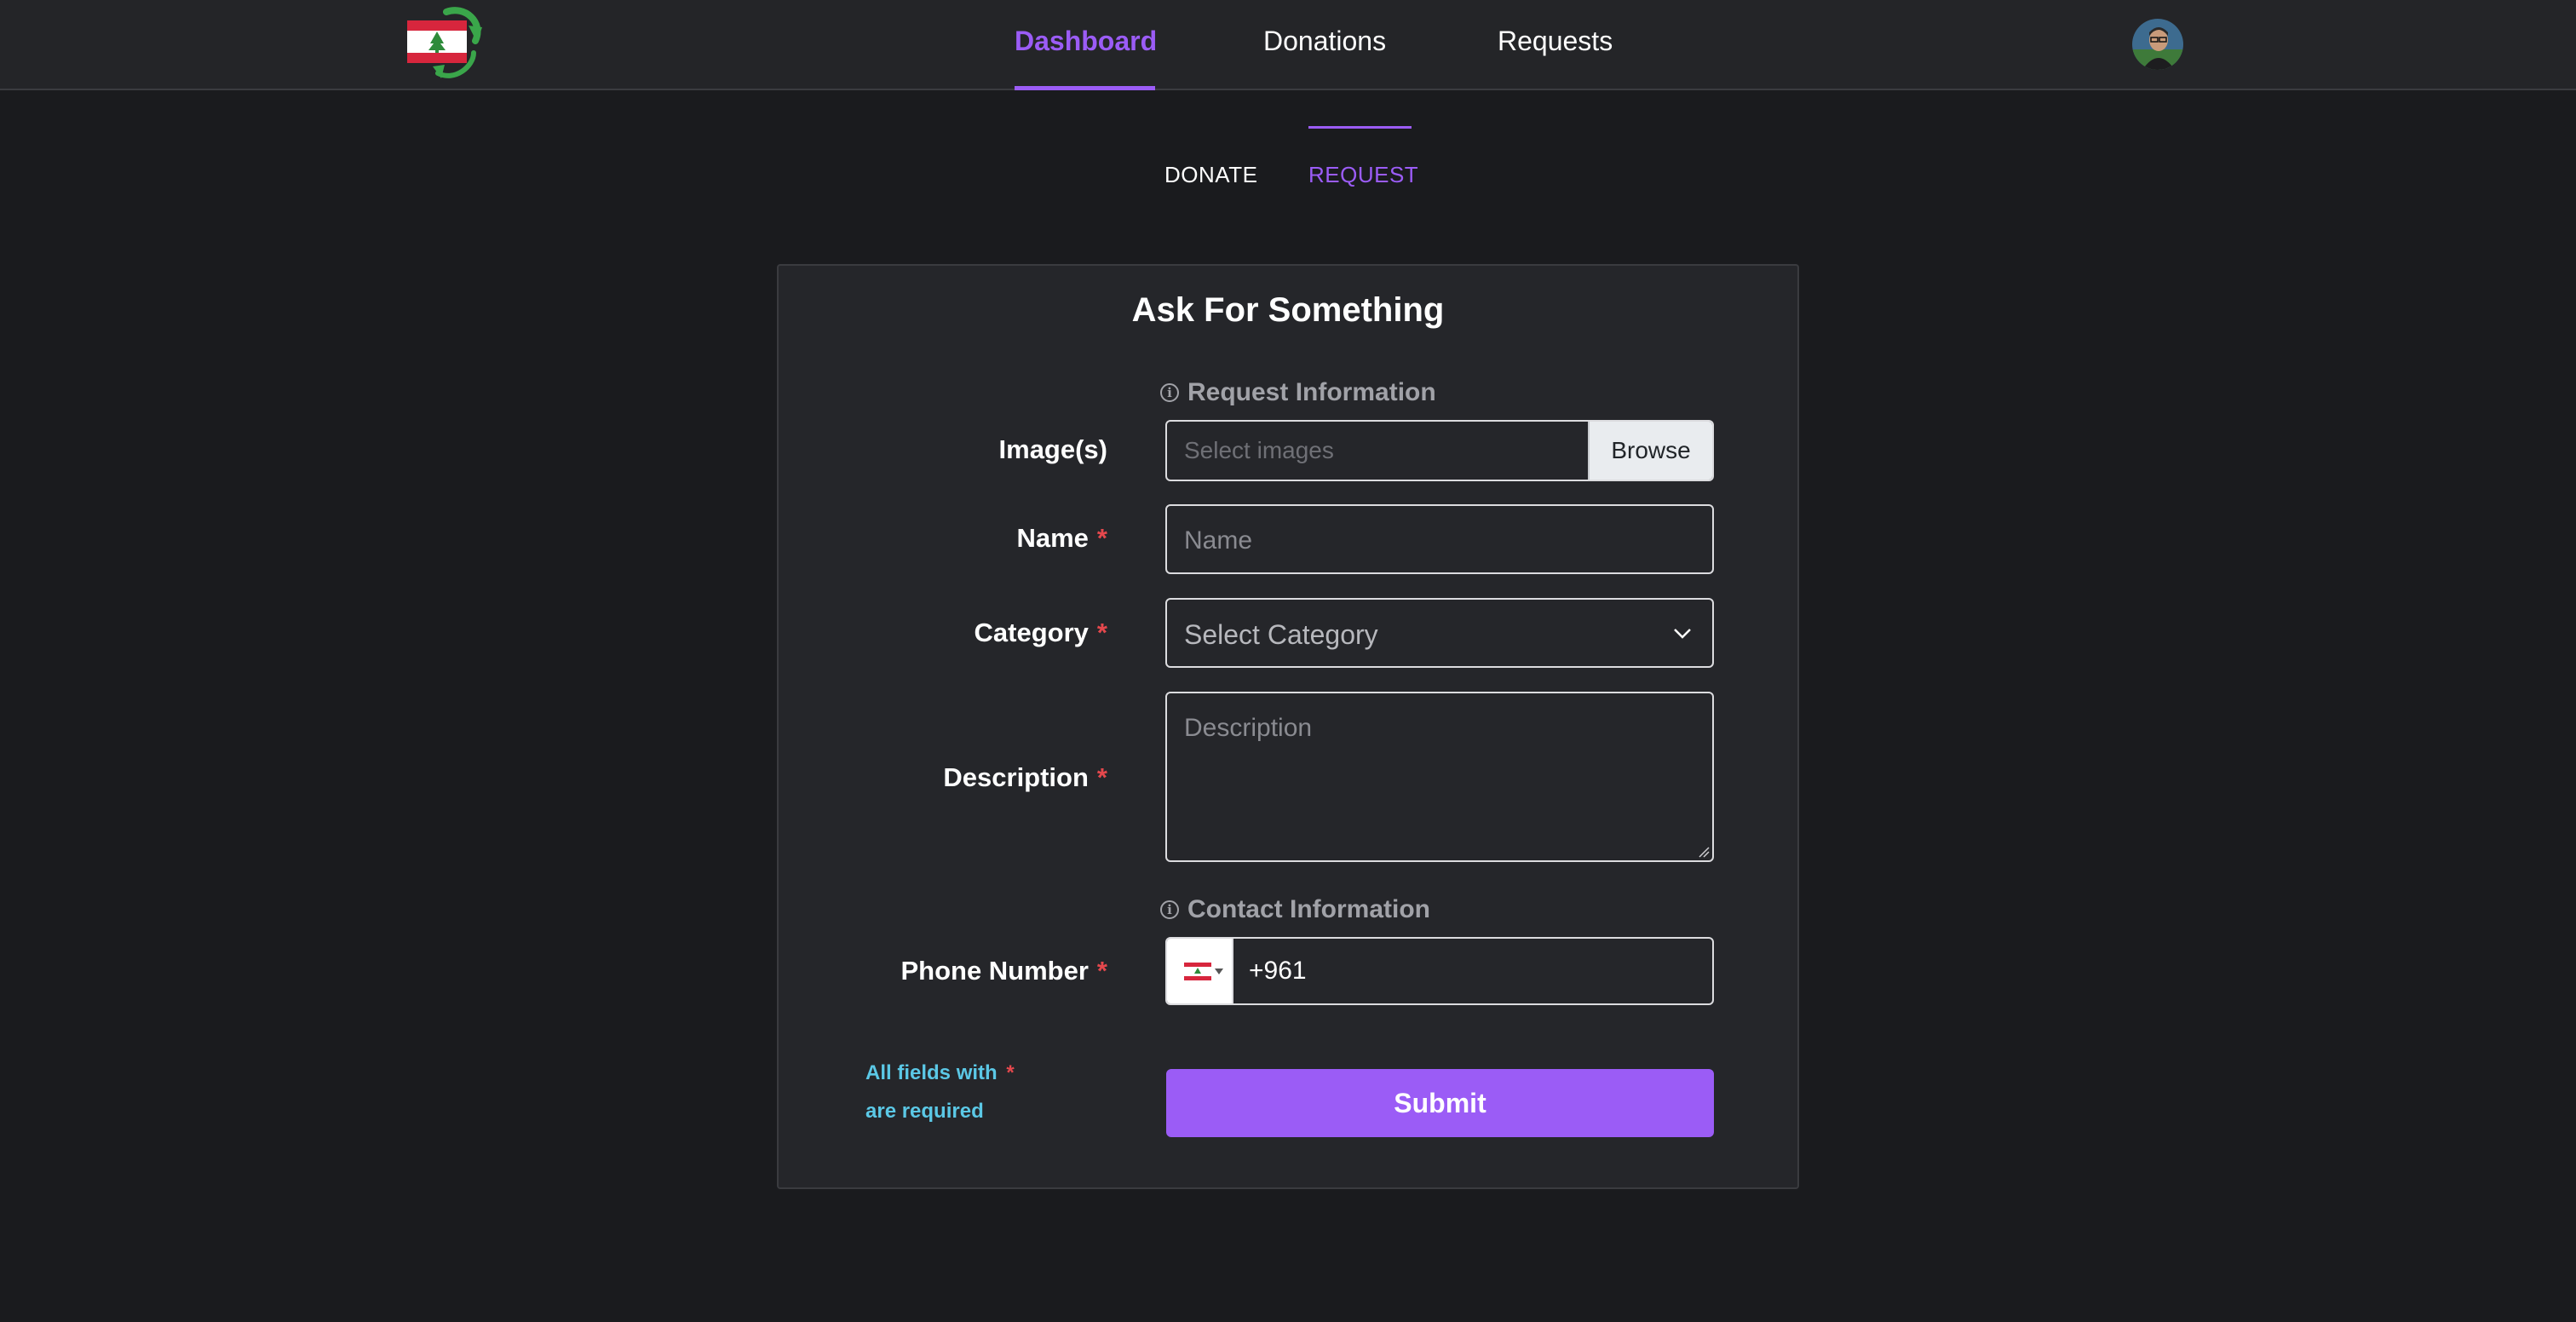  I want to click on lebanon-flag-icon, so click(1197, 971).